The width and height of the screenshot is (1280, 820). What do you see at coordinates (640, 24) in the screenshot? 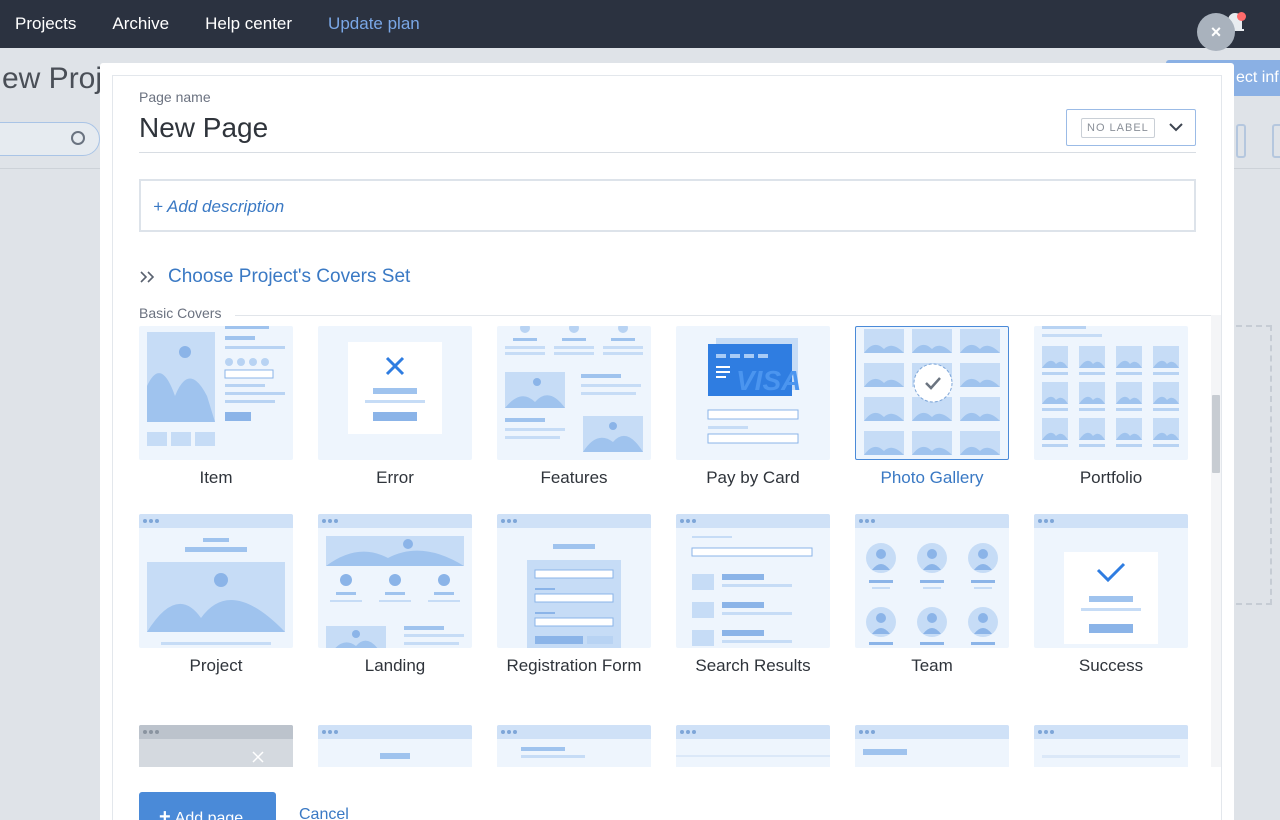
I see `top-nav: Projects Archive Help center Update plan` at bounding box center [640, 24].